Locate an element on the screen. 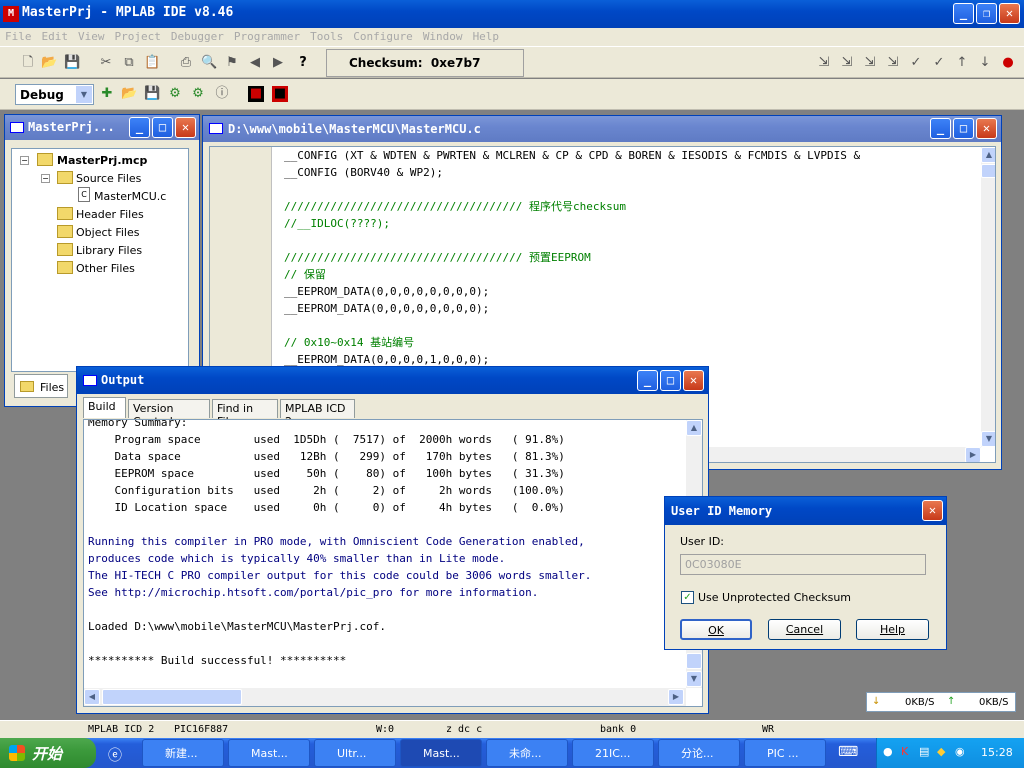  help-button: Help is located at coordinates (892, 629).